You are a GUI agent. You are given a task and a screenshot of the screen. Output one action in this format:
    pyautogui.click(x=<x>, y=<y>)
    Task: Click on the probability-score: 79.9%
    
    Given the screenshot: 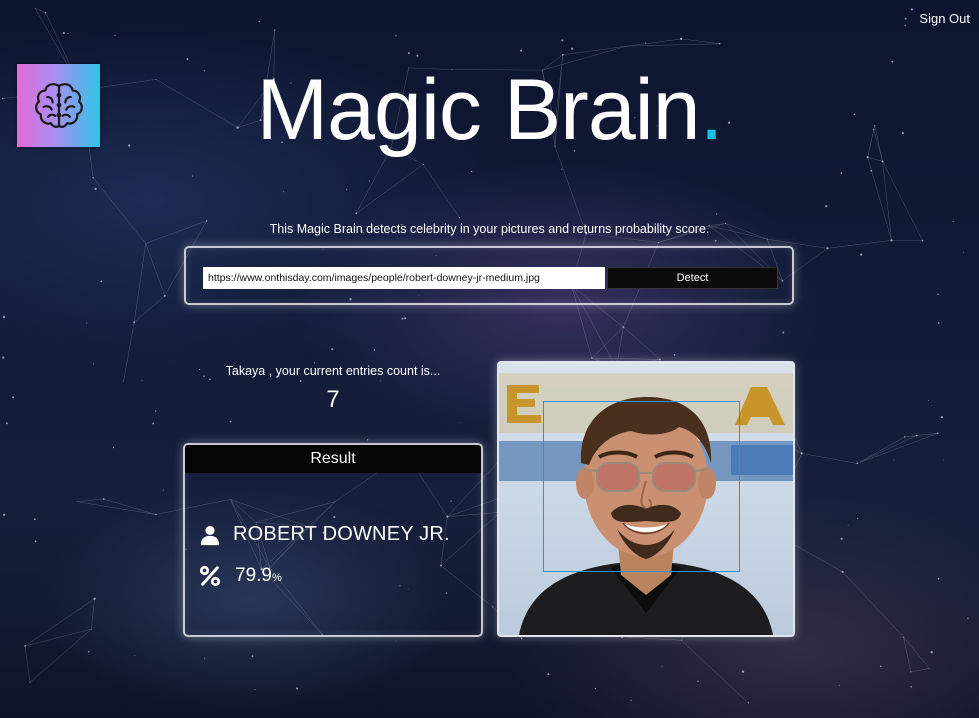 What is the action you would take?
    pyautogui.click(x=258, y=576)
    